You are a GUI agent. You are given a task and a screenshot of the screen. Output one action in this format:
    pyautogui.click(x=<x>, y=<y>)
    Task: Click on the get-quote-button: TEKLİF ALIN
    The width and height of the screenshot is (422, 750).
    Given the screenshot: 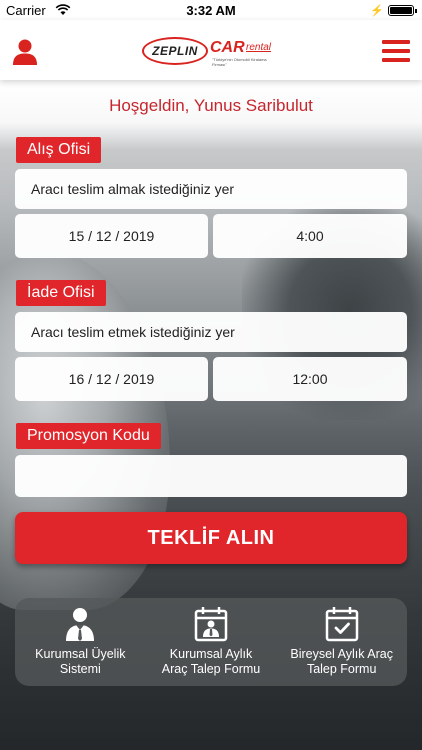 What is the action you would take?
    pyautogui.click(x=211, y=538)
    